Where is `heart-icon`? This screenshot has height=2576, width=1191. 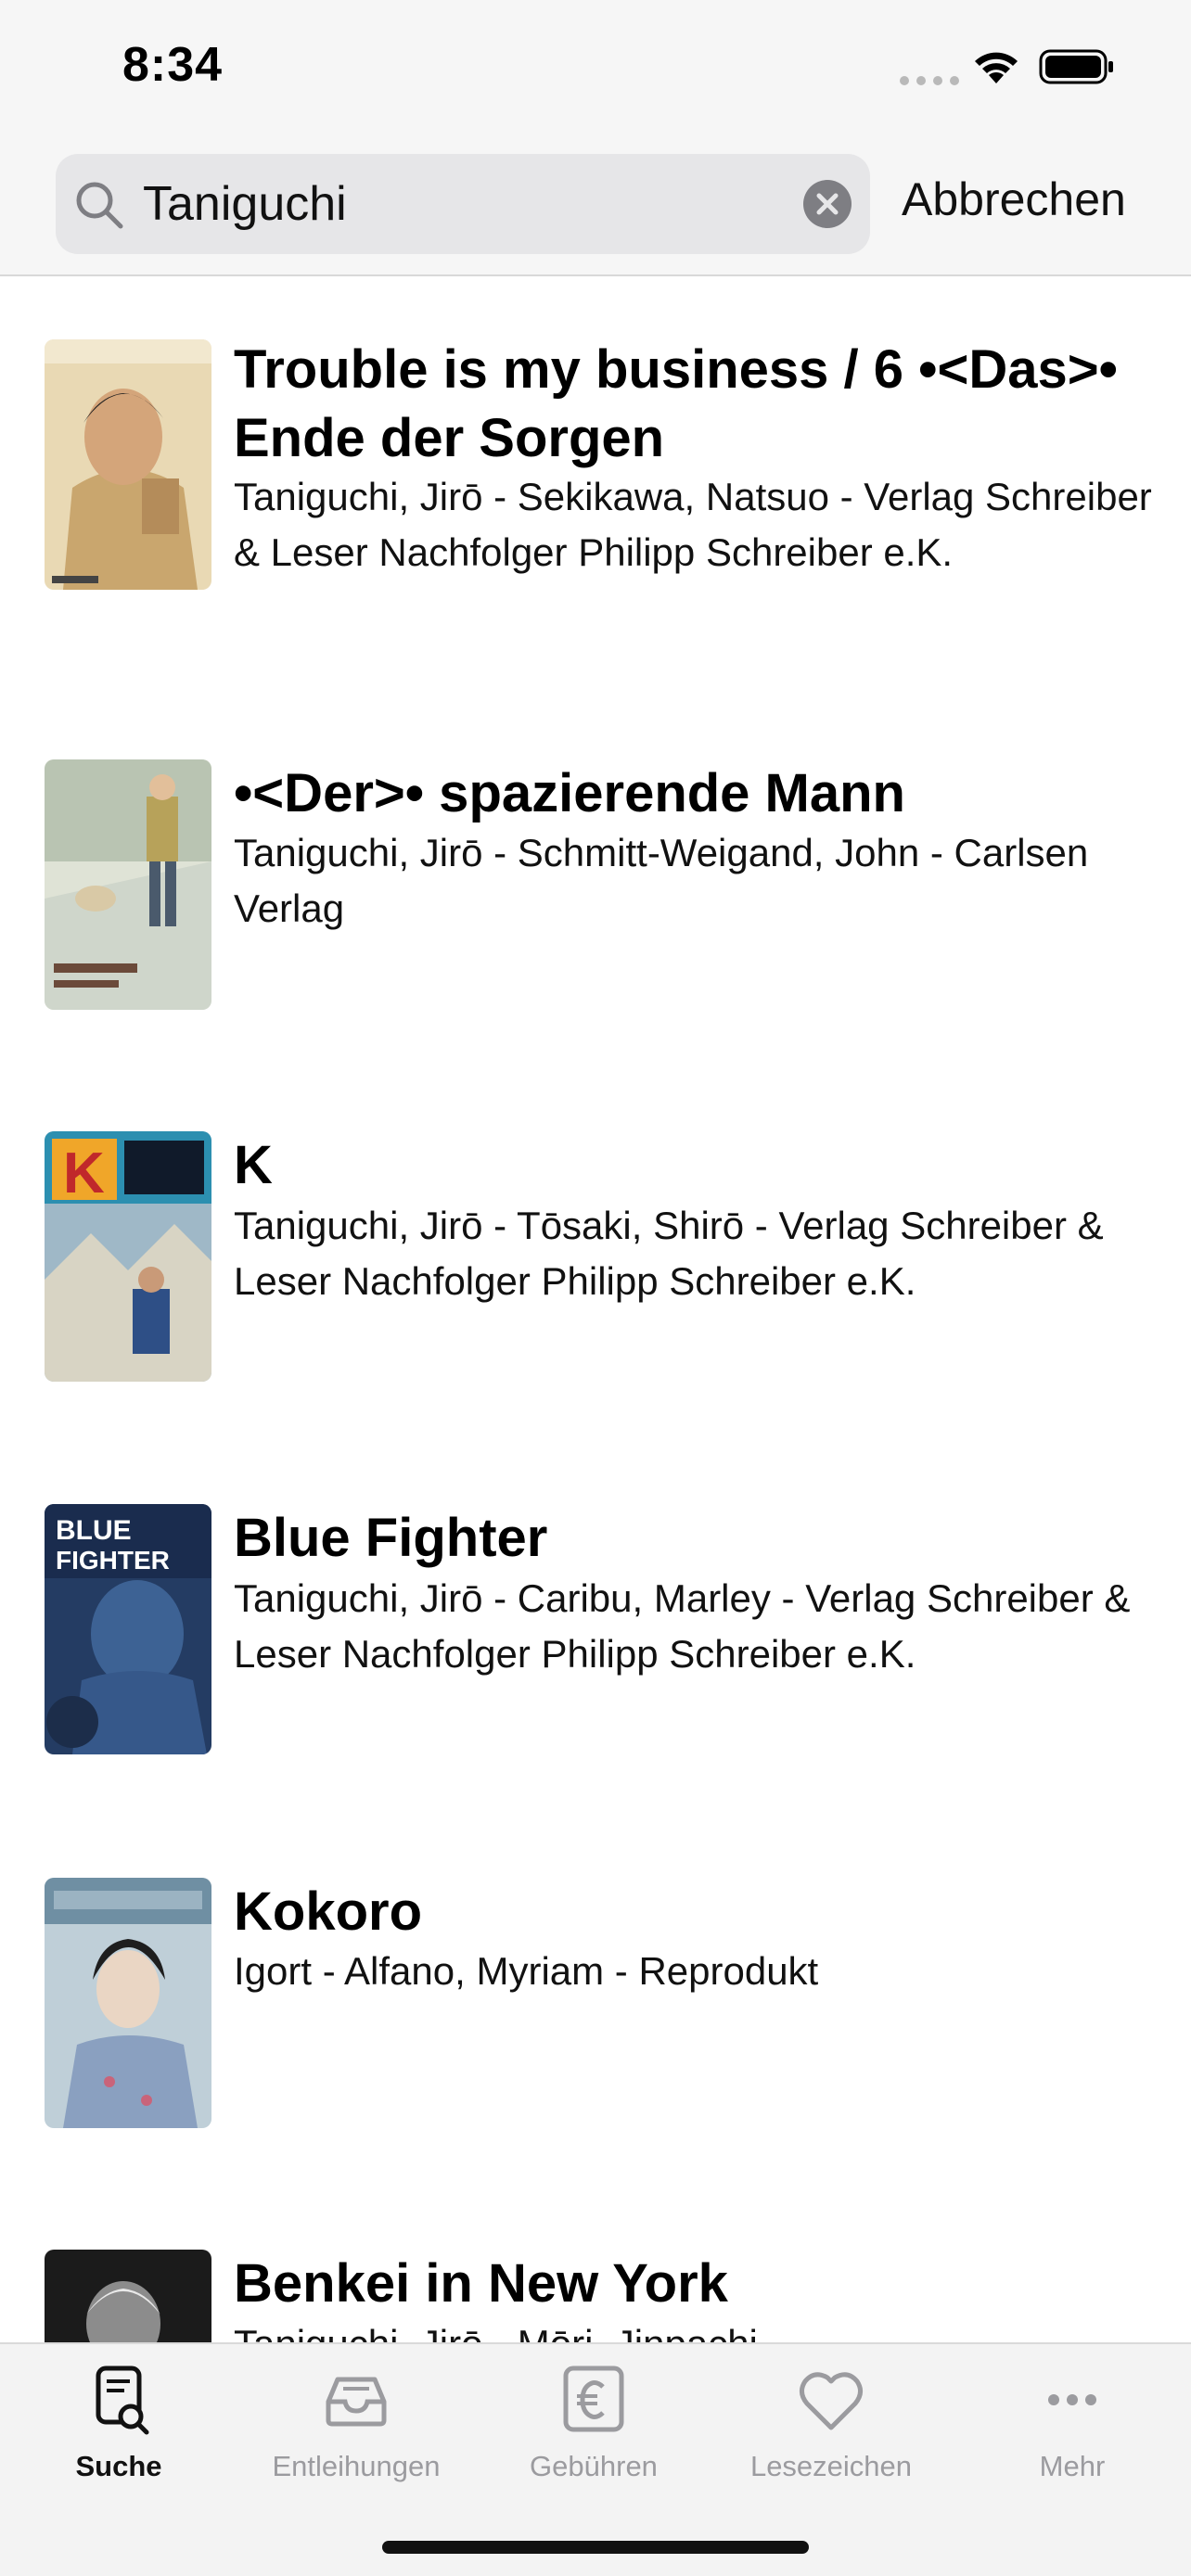 heart-icon is located at coordinates (831, 2401).